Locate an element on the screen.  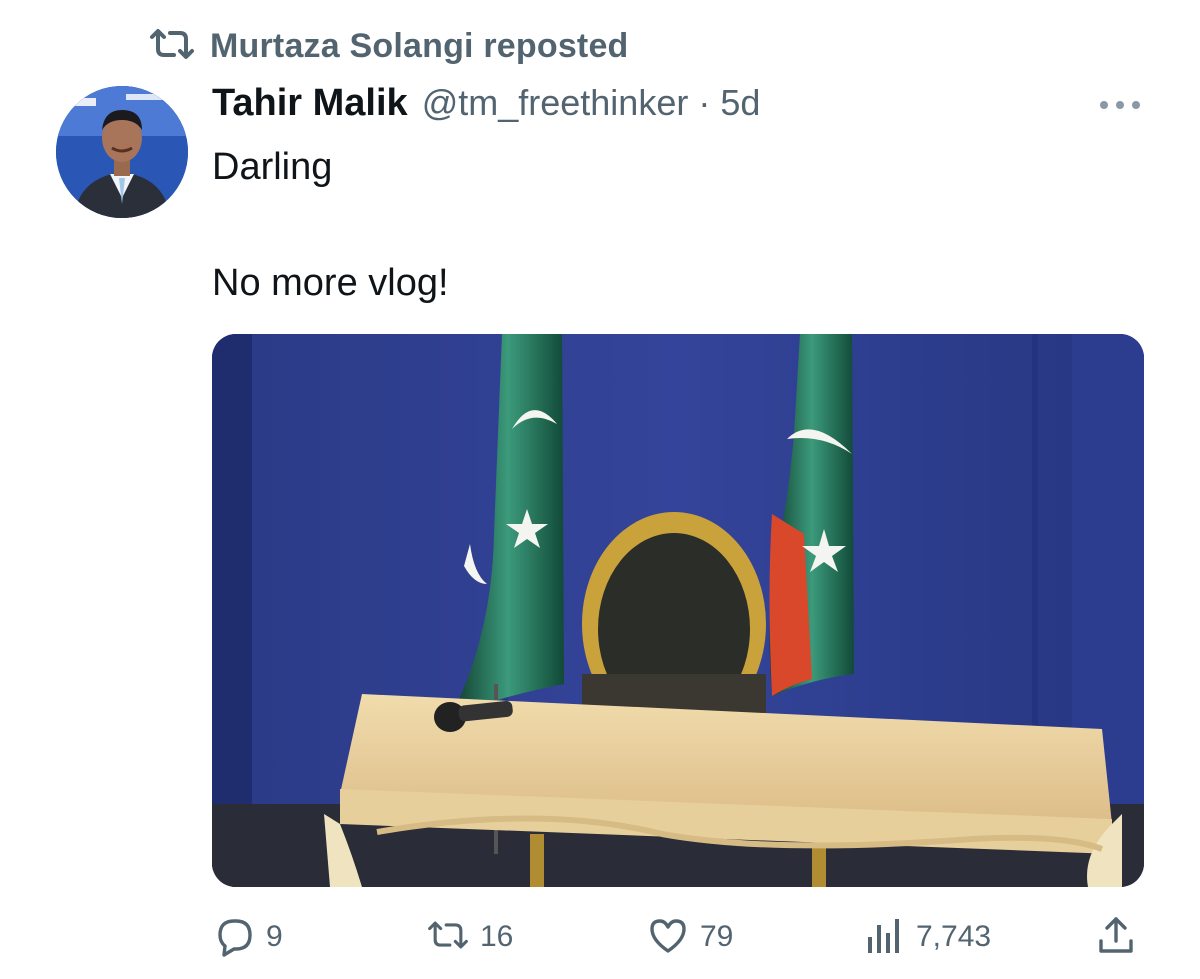
views-count: 7,743 is located at coordinates (954, 936).